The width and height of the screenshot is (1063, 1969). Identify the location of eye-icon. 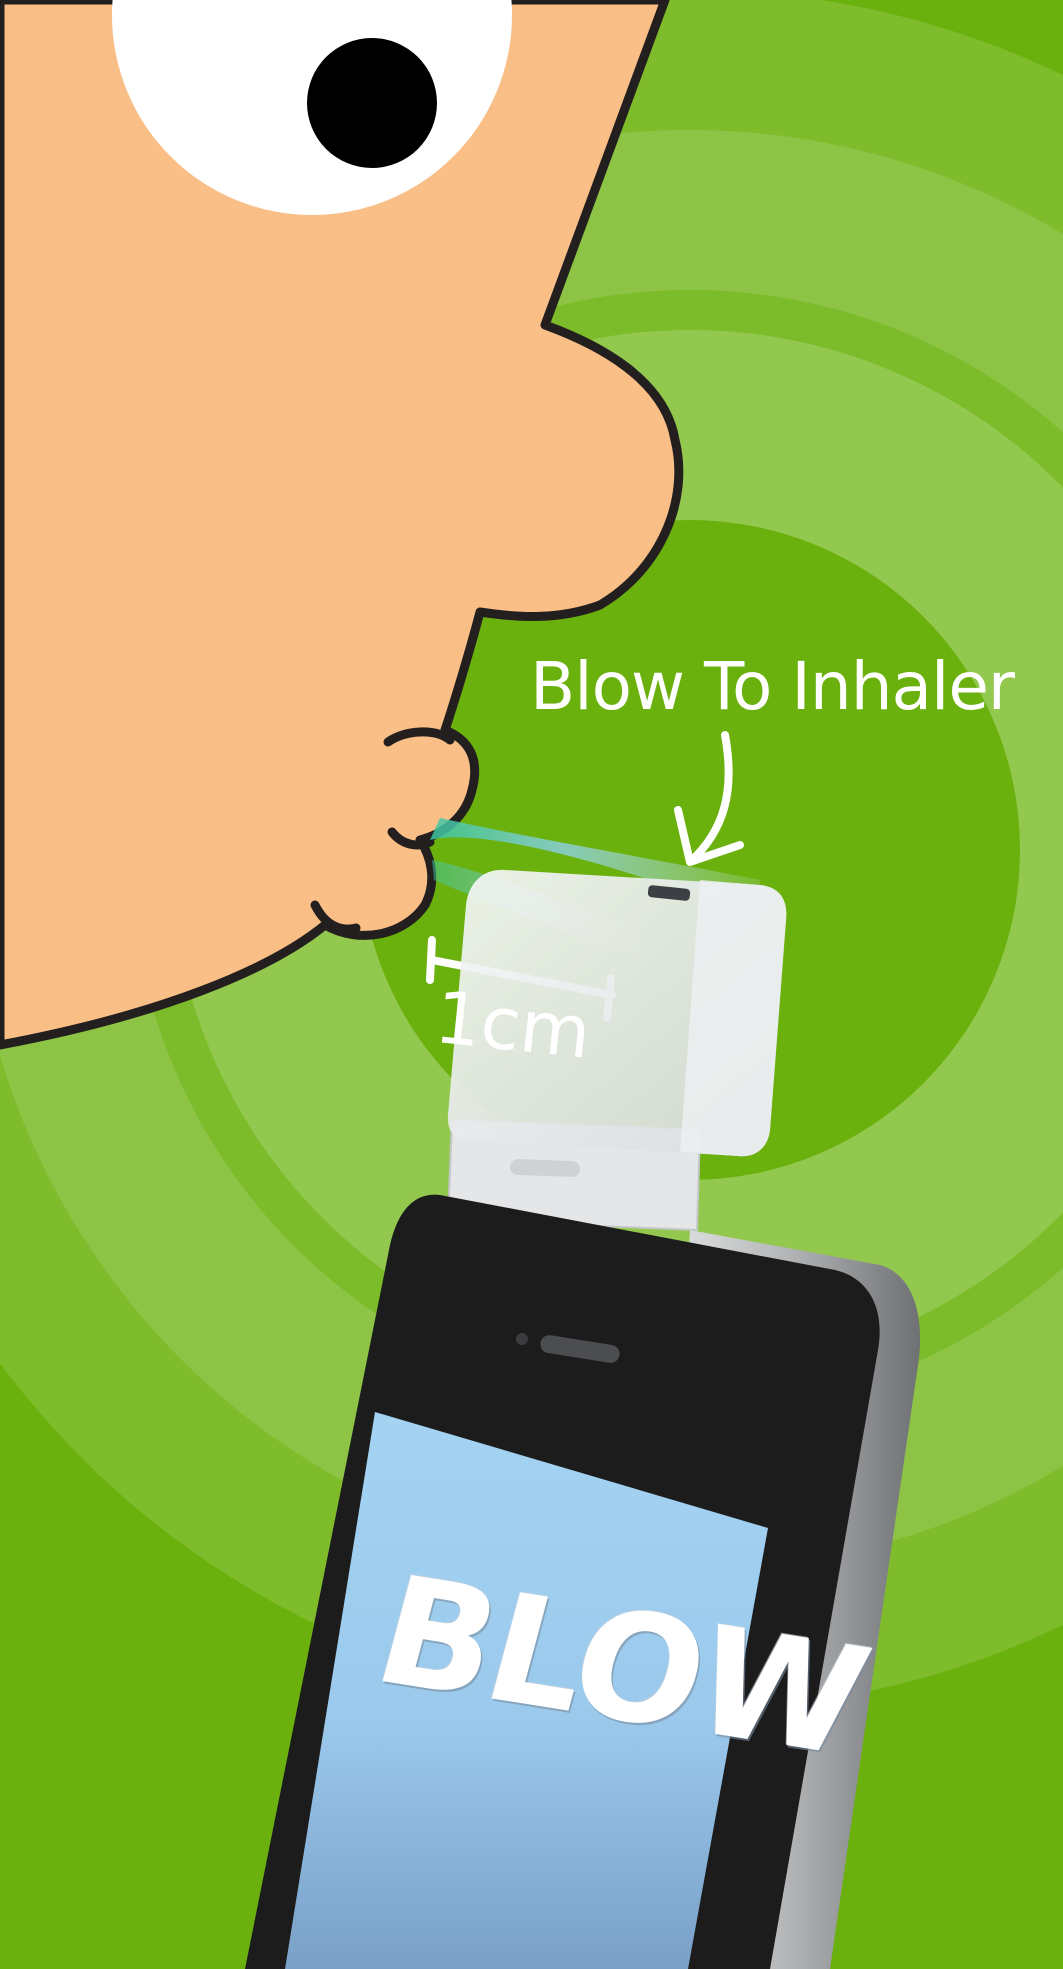
(372, 103).